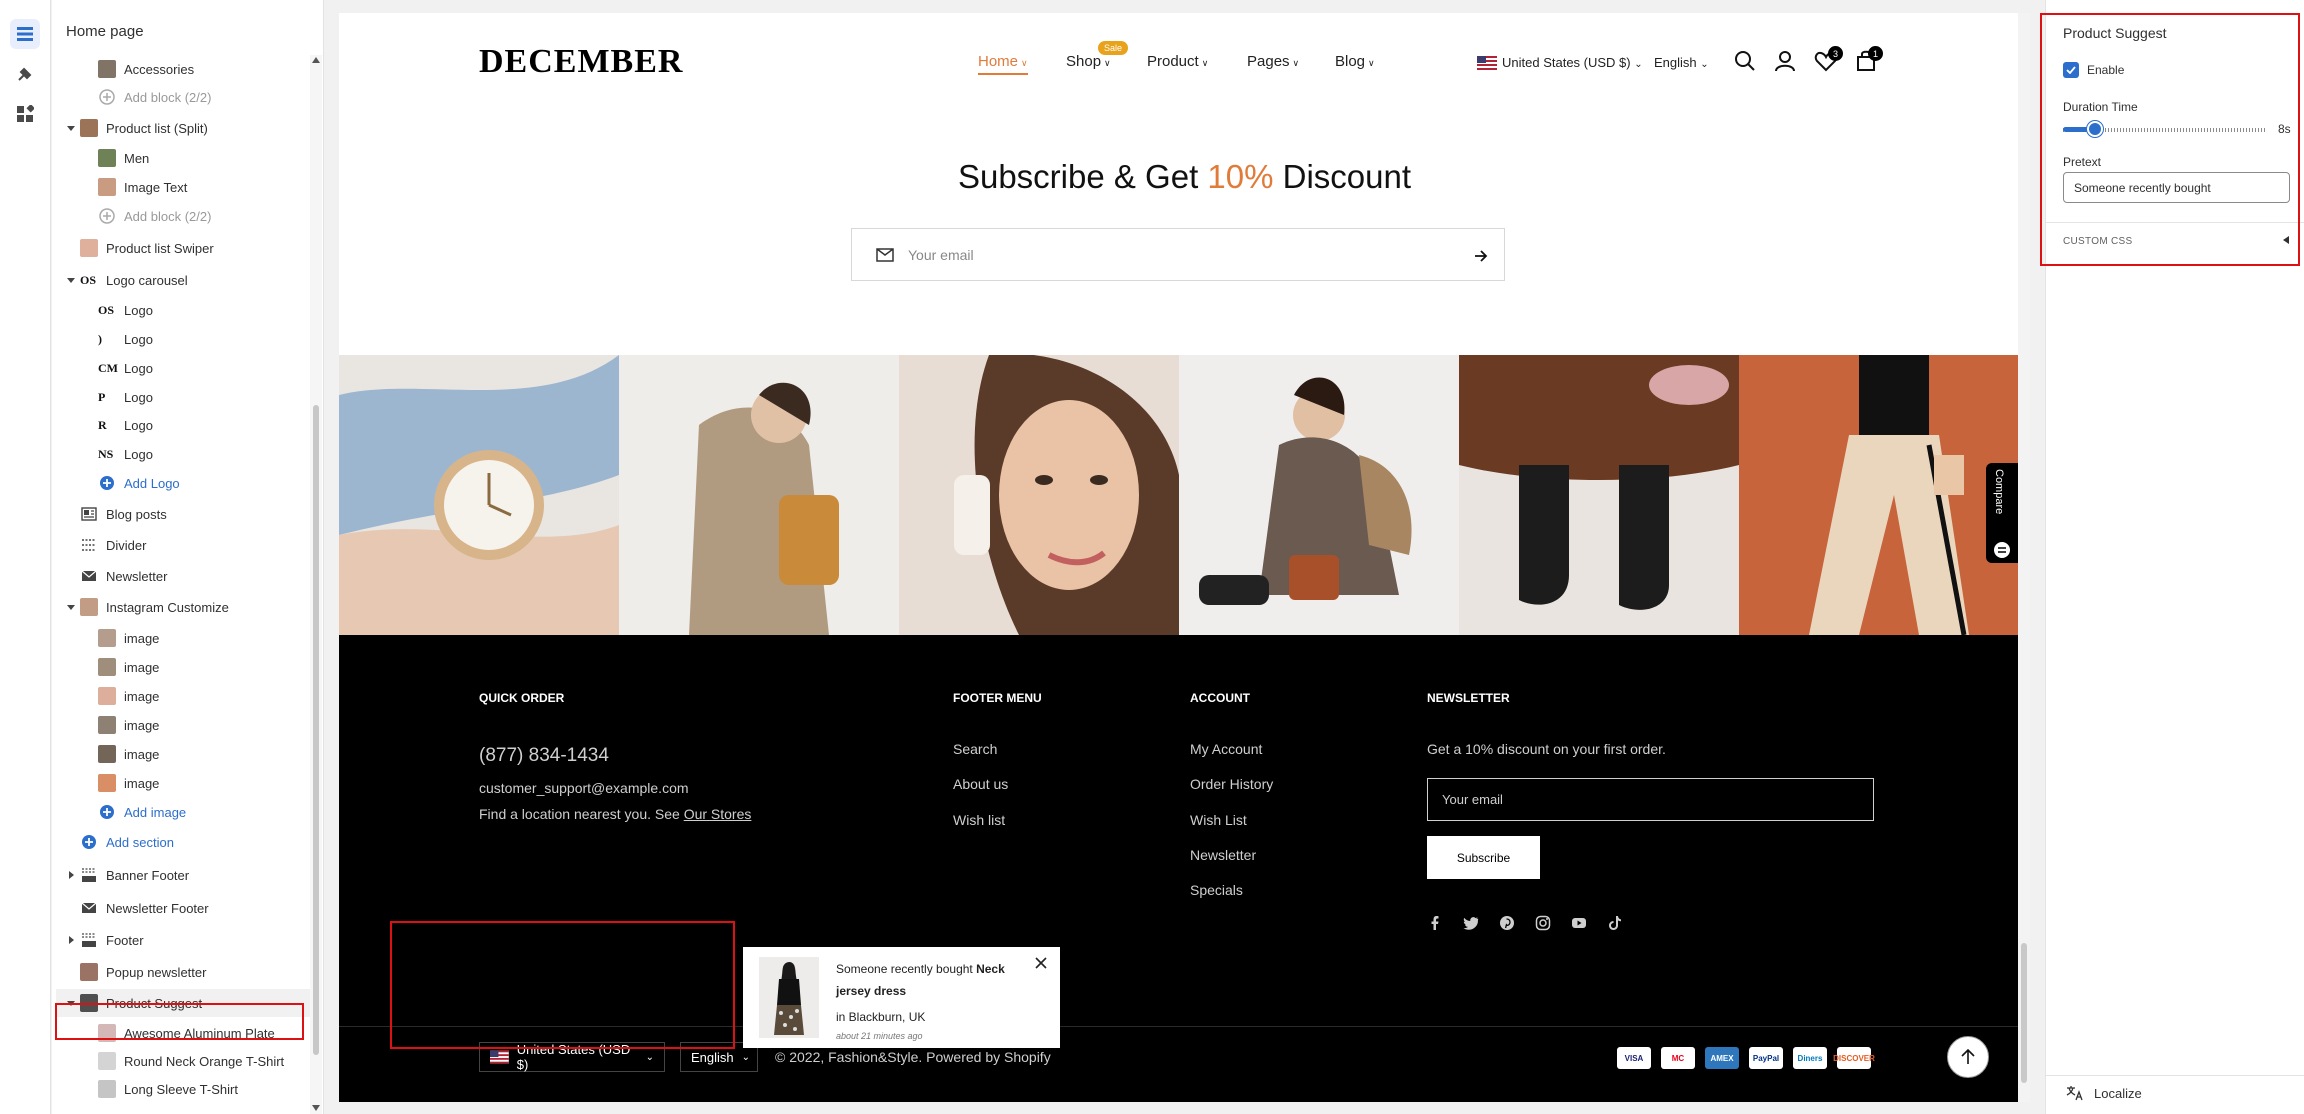  I want to click on our-stores-link: Our Stores, so click(718, 814).